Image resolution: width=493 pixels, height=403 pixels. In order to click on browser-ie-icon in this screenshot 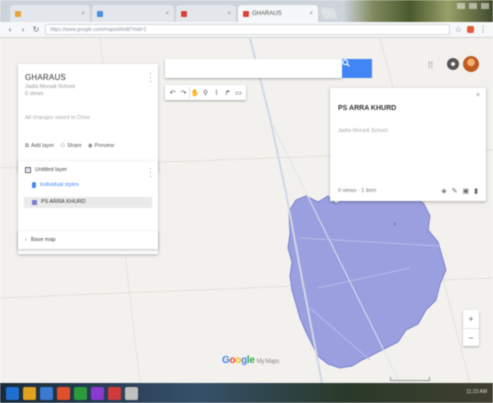, I will do `click(46, 393)`.